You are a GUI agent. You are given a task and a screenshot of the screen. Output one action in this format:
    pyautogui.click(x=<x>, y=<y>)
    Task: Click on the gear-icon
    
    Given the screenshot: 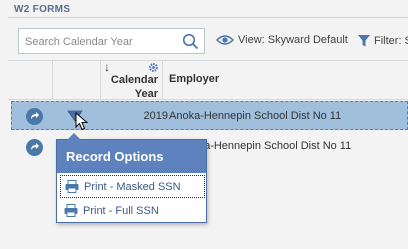 What is the action you would take?
    pyautogui.click(x=153, y=67)
    